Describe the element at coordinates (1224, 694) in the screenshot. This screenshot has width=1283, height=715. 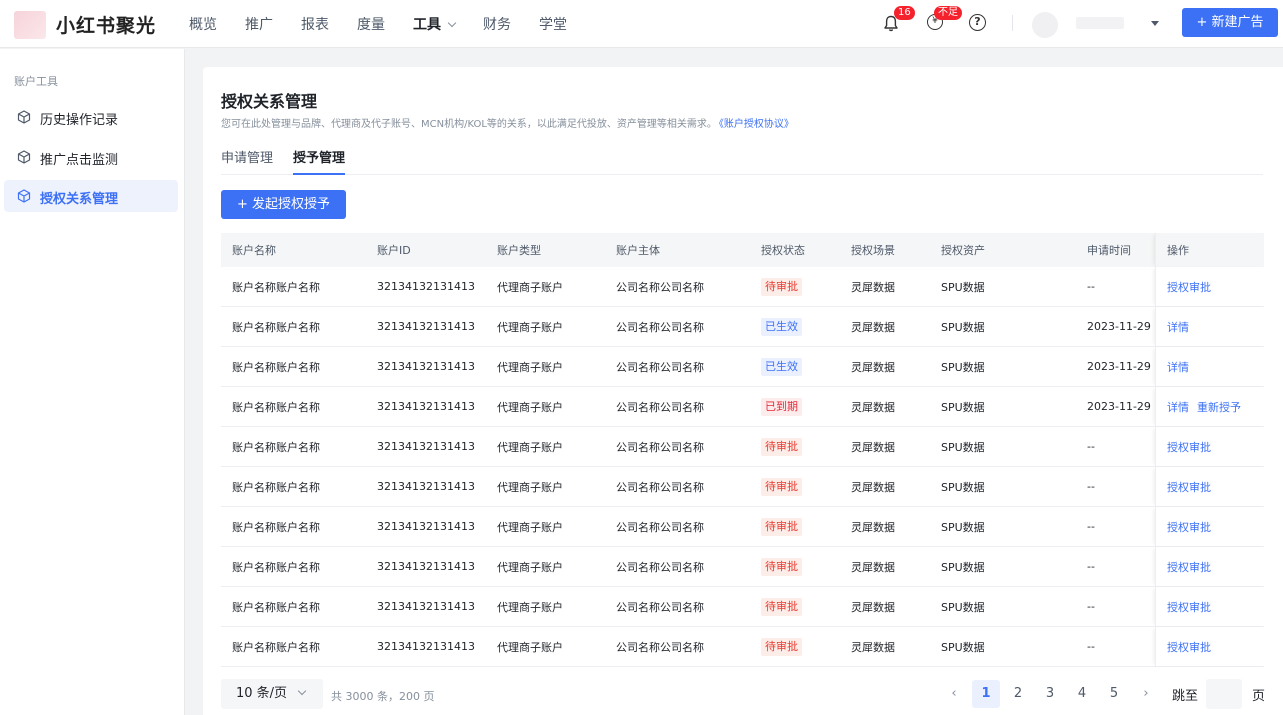
I see `jump-page-input` at that location.